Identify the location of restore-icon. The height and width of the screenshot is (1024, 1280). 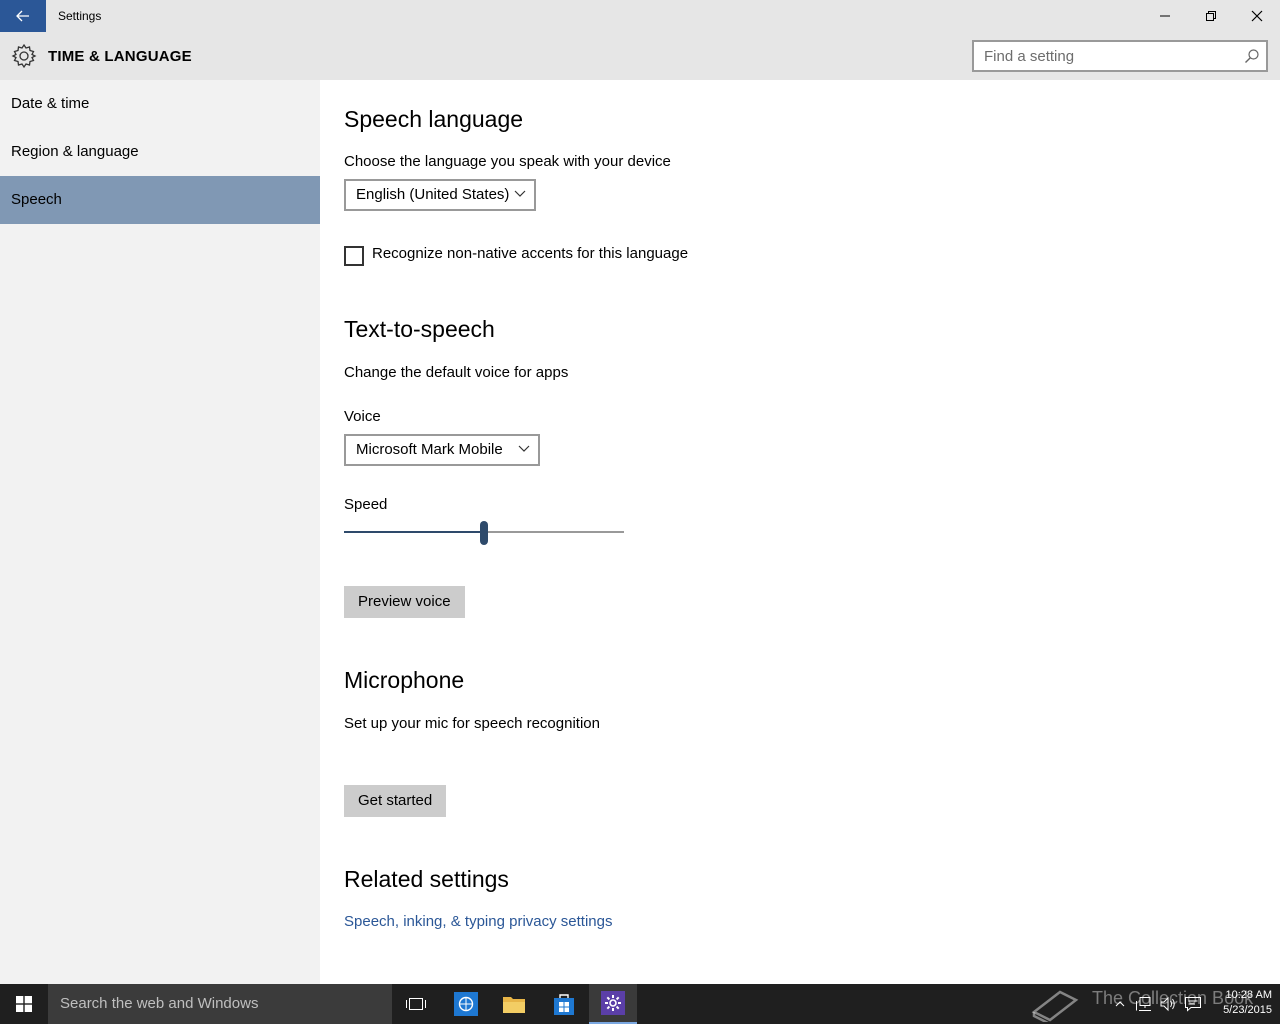
(1211, 16).